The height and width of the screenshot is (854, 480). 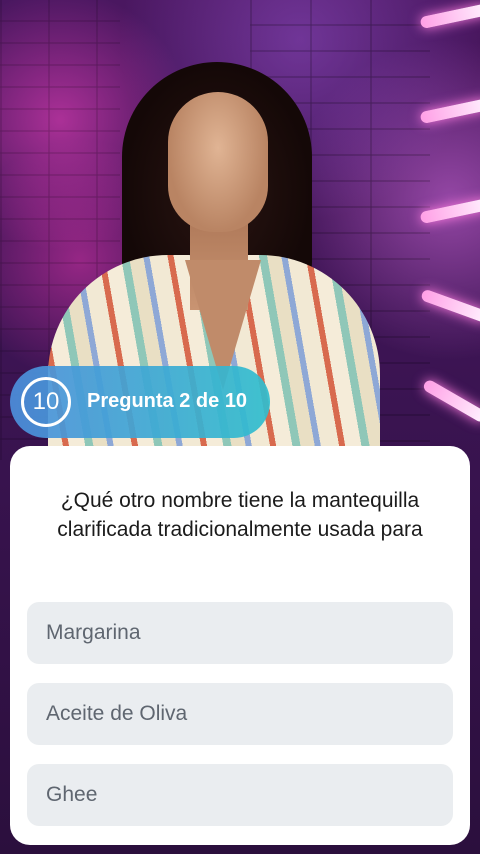 I want to click on presenter-face, so click(x=218, y=162).